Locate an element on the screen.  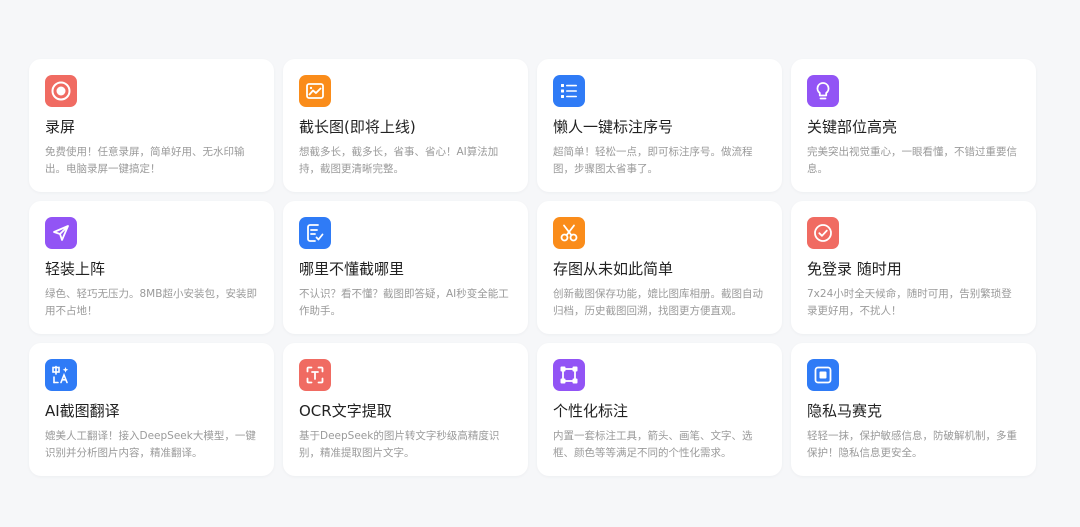
feature-card-ask-ai: 哪里不懂截哪里 不认识？看不懂？截图即答疑，AI秒变全能工作助手。 is located at coordinates (405, 267).